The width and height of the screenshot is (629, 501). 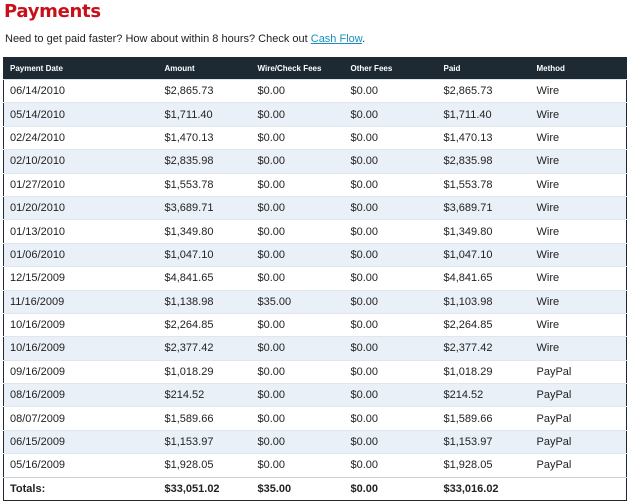 I want to click on column-header-other-fees: Other Fees, so click(x=391, y=68).